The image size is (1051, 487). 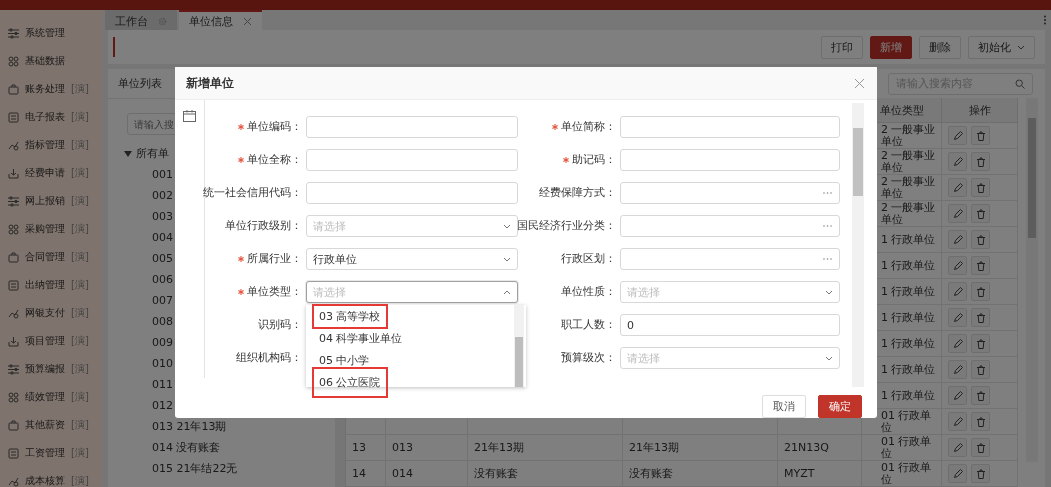 What do you see at coordinates (350, 382) in the screenshot?
I see `dropdown-option: 06 公立医院` at bounding box center [350, 382].